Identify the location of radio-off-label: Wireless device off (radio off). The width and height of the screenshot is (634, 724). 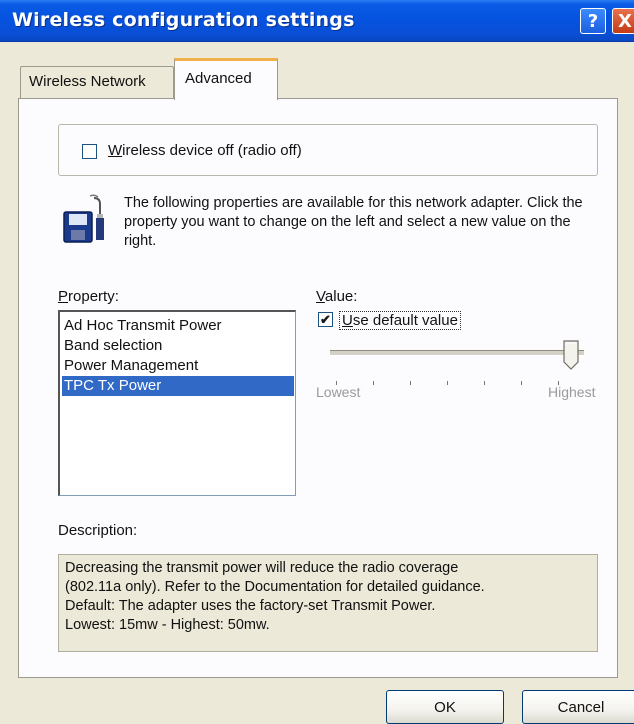
(205, 150).